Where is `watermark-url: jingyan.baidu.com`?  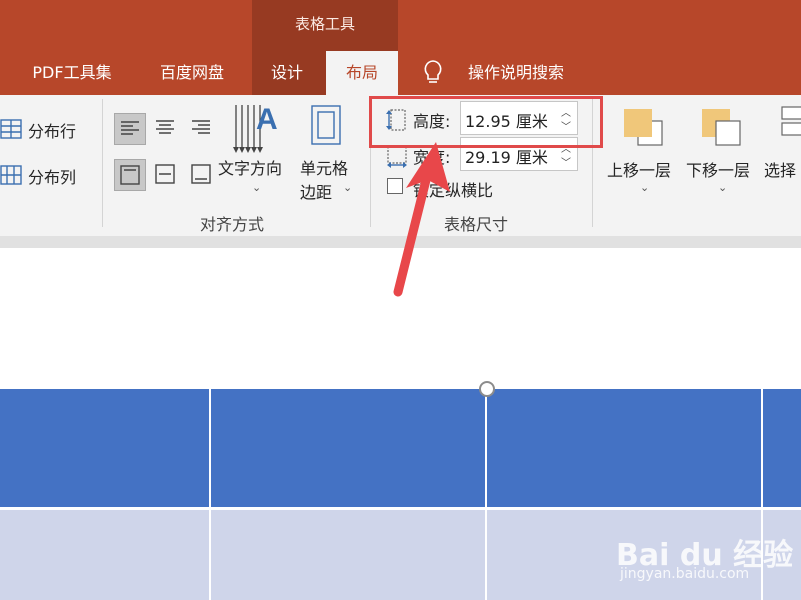 watermark-url: jingyan.baidu.com is located at coordinates (685, 574).